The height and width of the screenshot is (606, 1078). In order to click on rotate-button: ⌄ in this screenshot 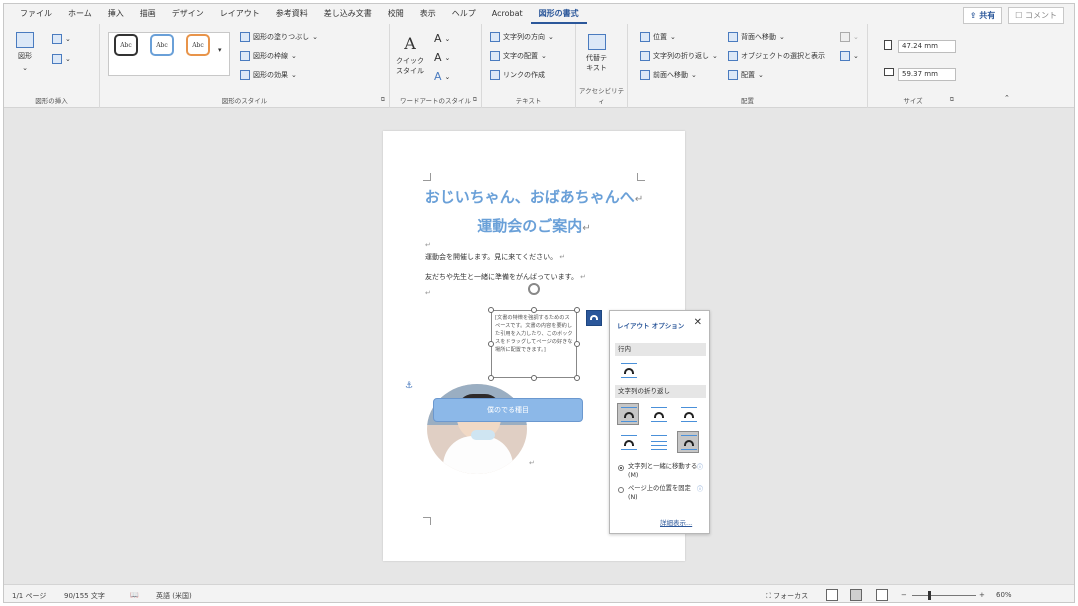, I will do `click(849, 56)`.